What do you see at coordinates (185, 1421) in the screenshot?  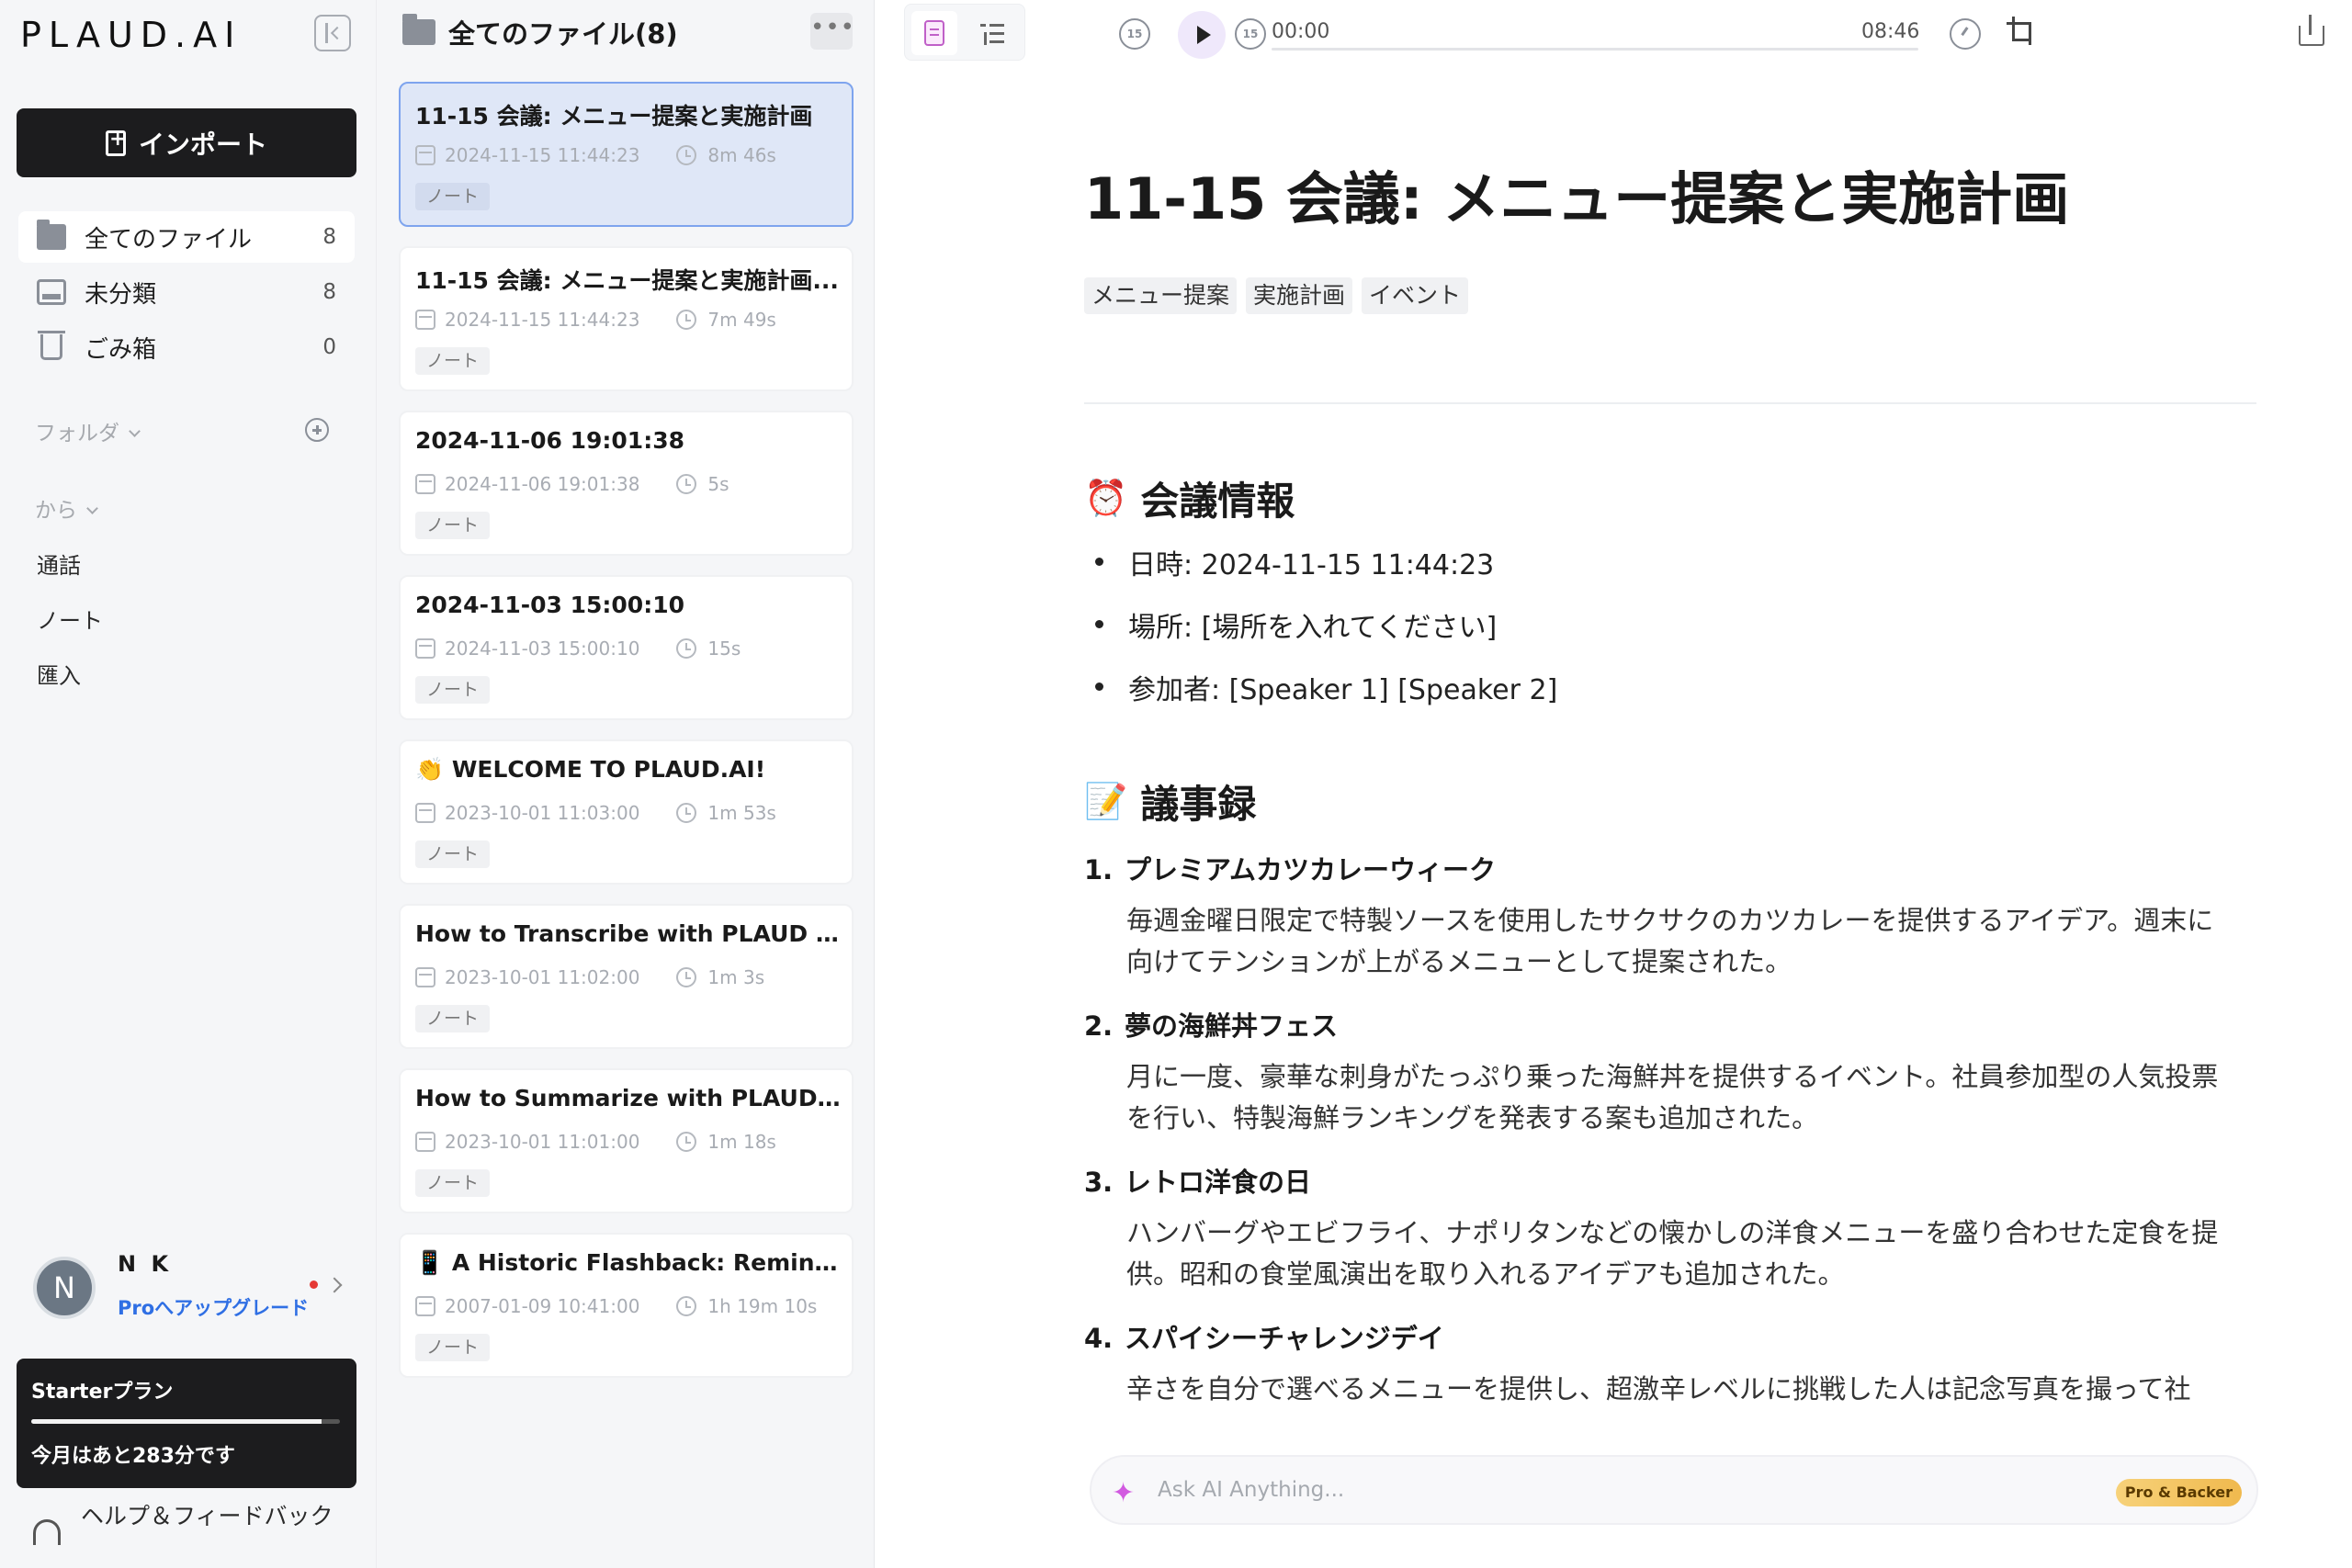 I see `plan-usage-bar` at bounding box center [185, 1421].